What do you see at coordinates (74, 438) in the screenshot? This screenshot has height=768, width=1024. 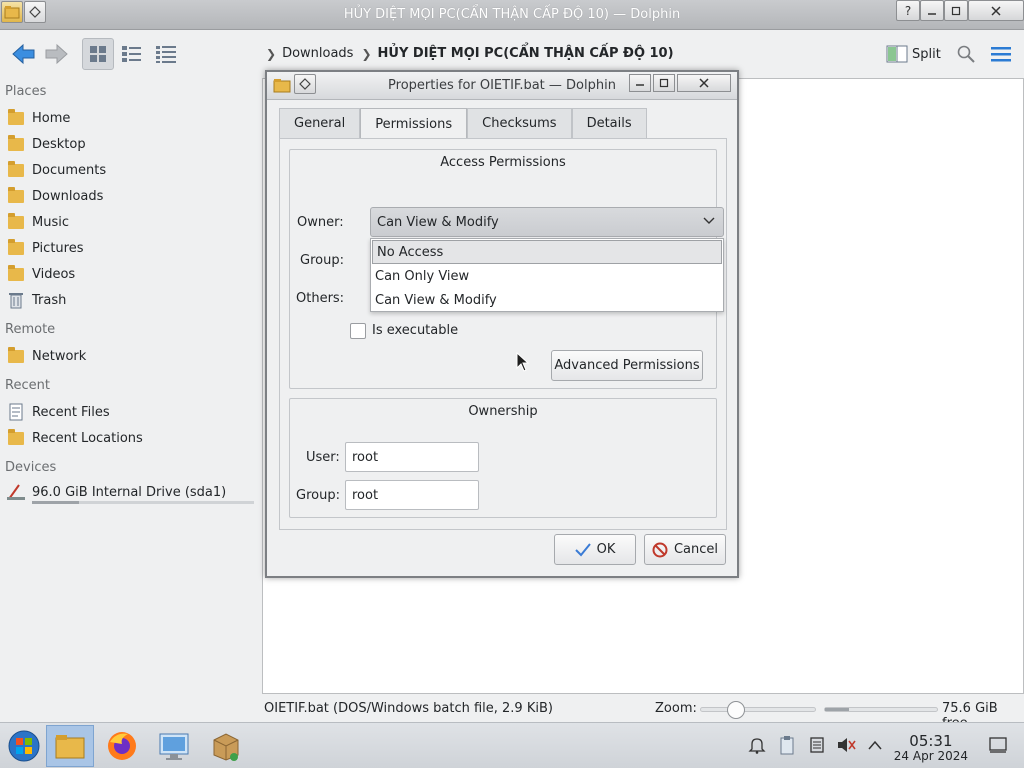 I see `sidebar-item-recent-locations: Recent Locations` at bounding box center [74, 438].